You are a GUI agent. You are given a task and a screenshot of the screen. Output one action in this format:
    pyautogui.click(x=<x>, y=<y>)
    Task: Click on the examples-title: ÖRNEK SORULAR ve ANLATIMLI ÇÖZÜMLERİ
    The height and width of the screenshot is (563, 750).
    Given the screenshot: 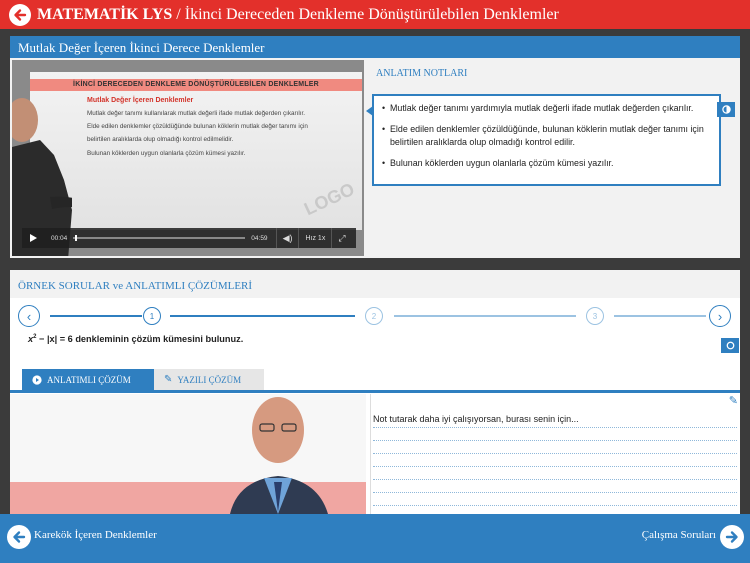 What is the action you would take?
    pyautogui.click(x=375, y=284)
    